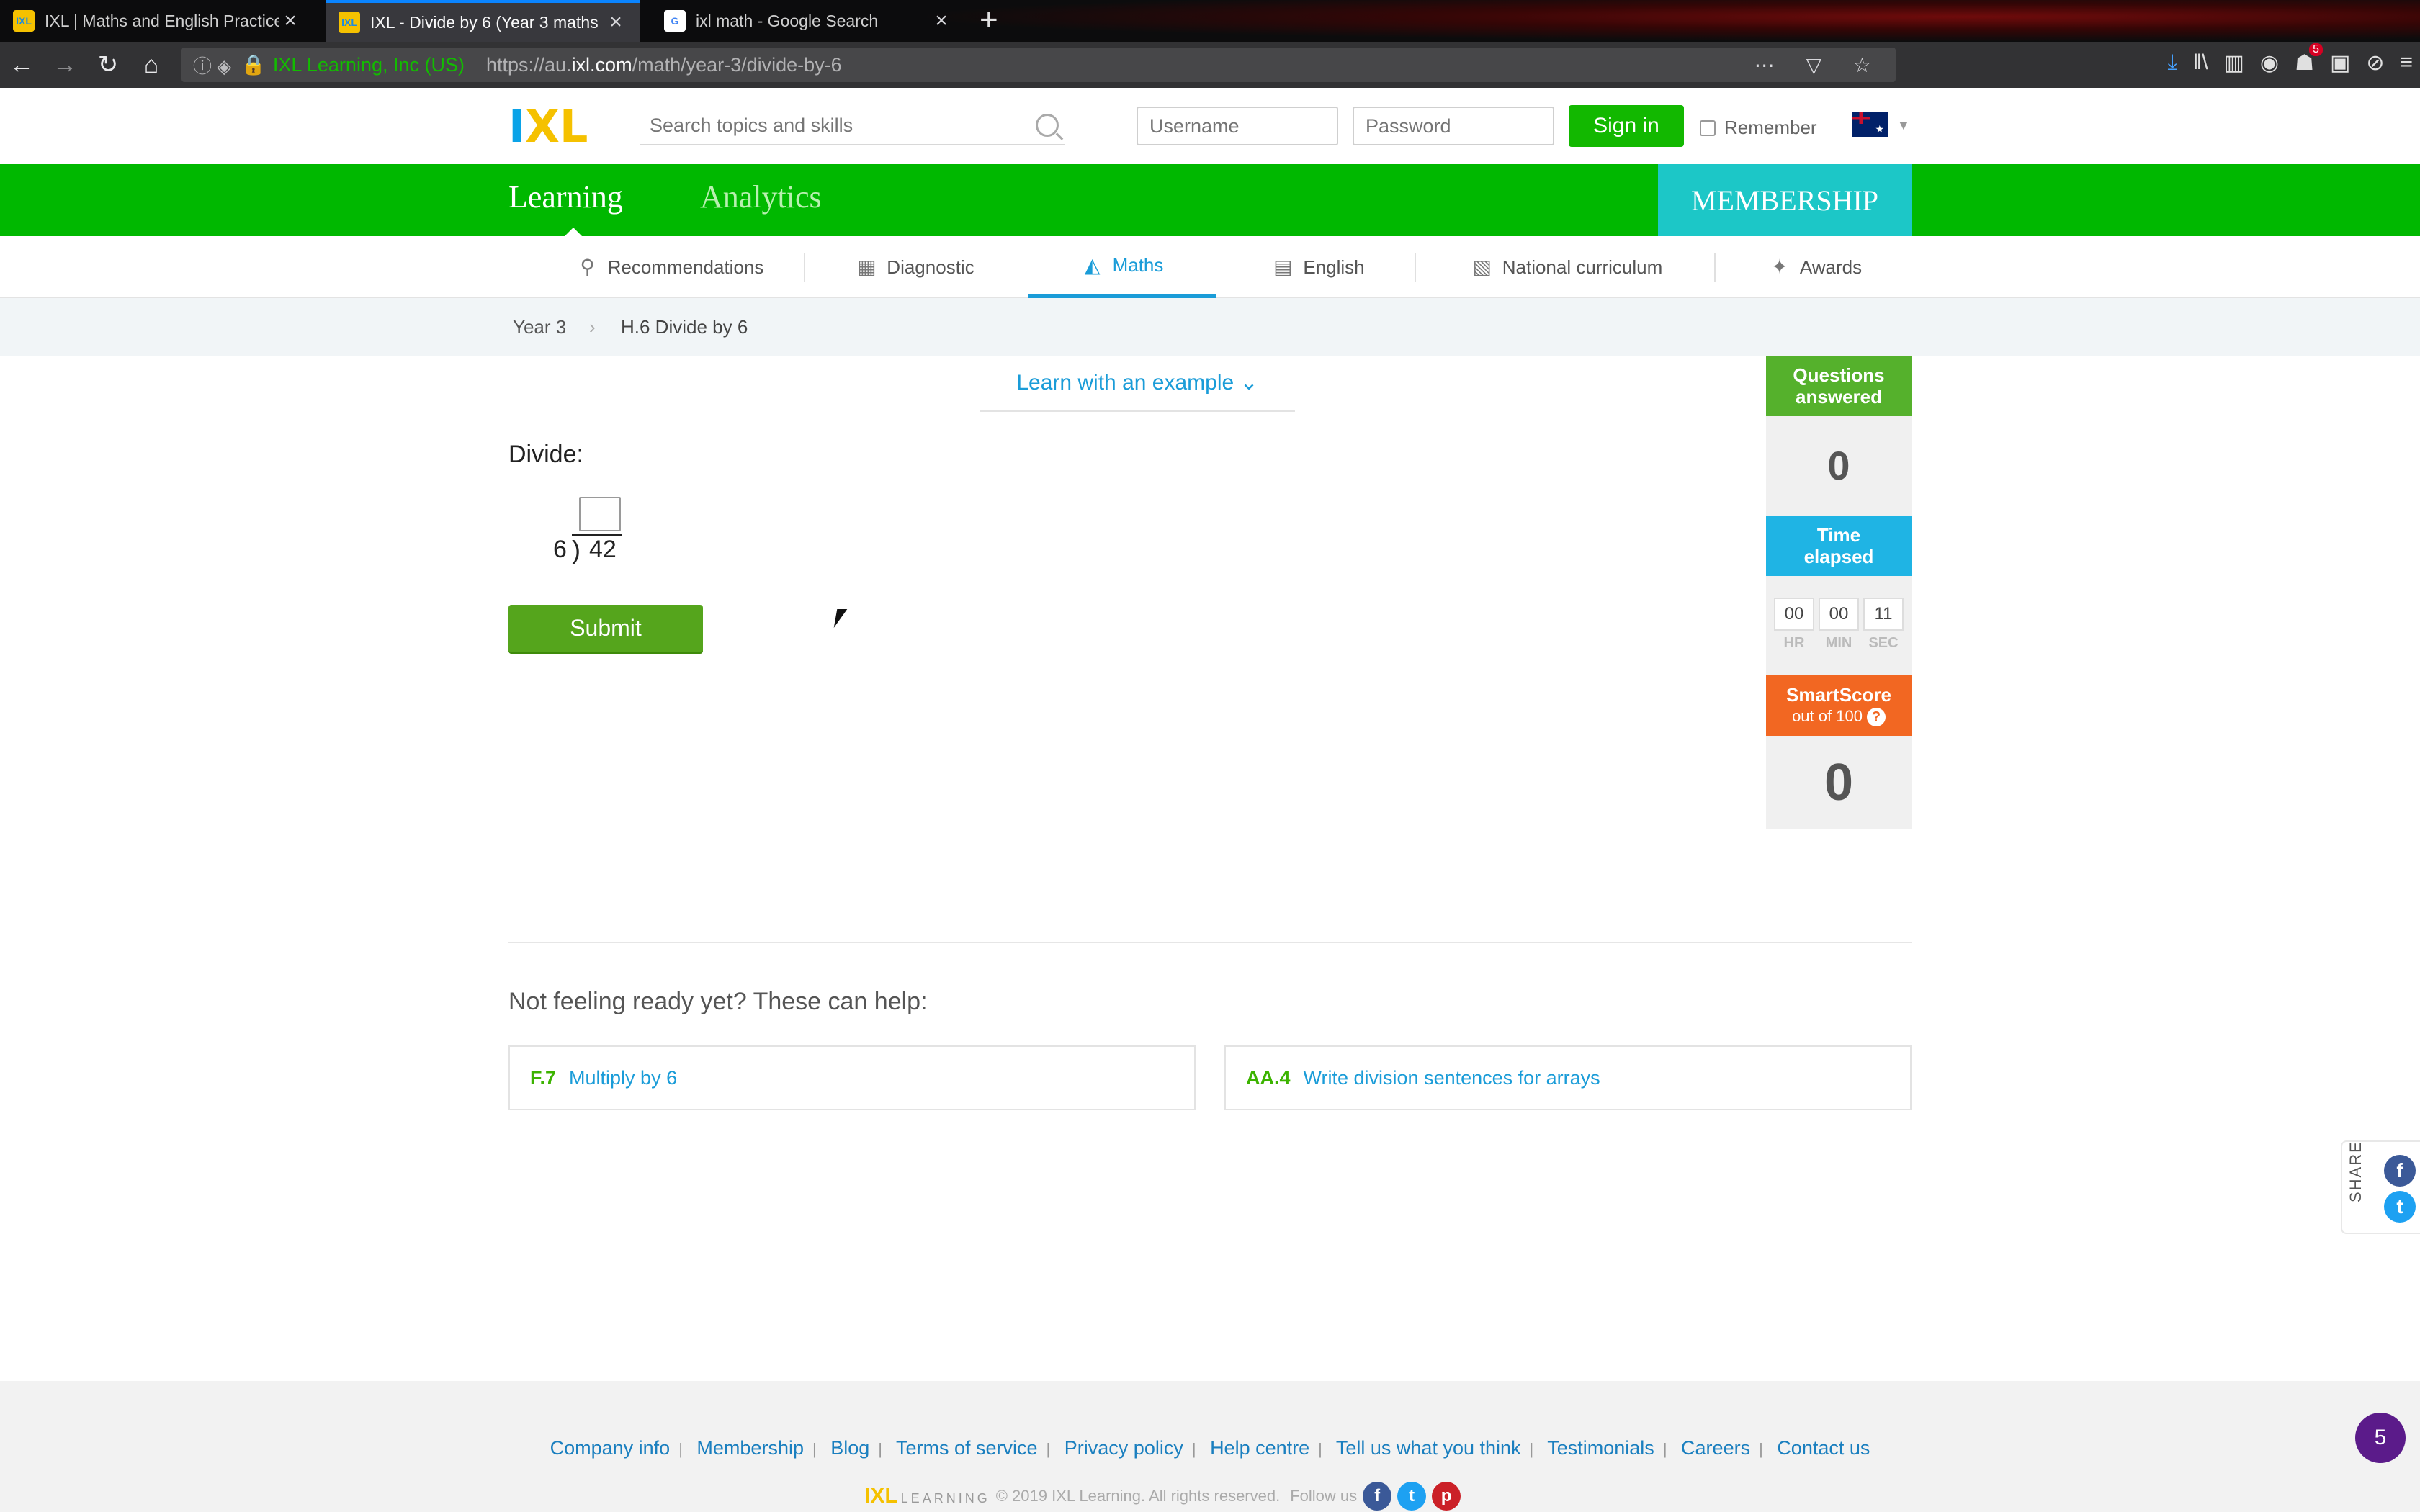 The height and width of the screenshot is (1512, 2420). I want to click on info-icon: ⓘ ◈, so click(212, 65).